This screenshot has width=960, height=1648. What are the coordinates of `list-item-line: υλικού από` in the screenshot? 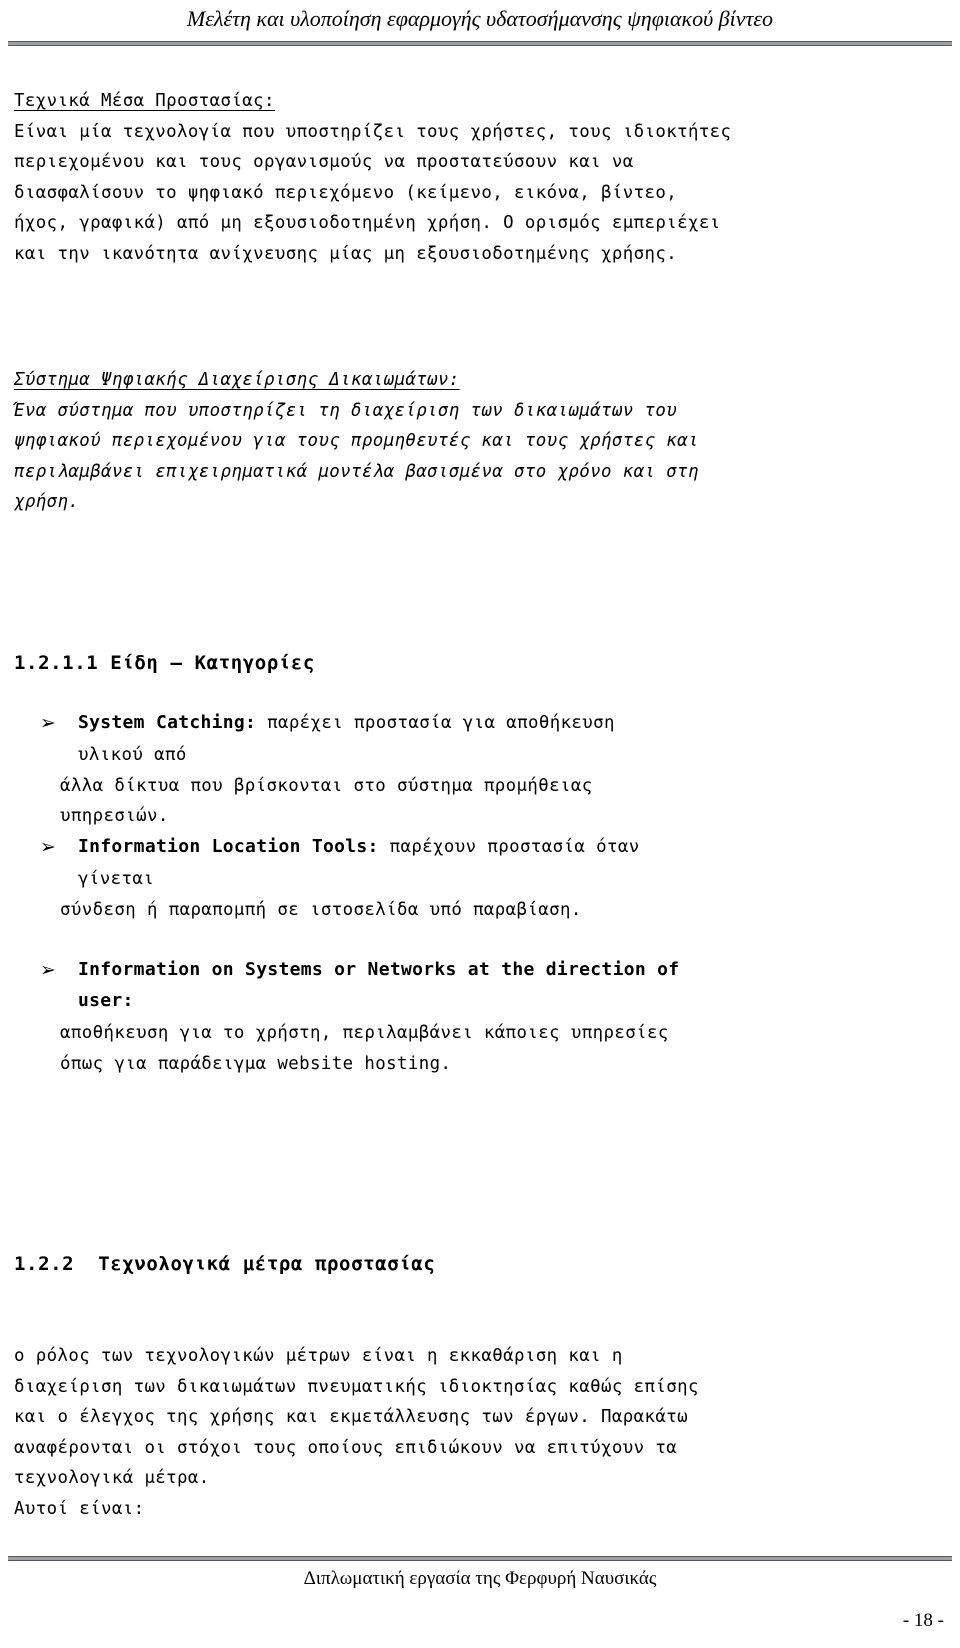 It's located at (132, 755).